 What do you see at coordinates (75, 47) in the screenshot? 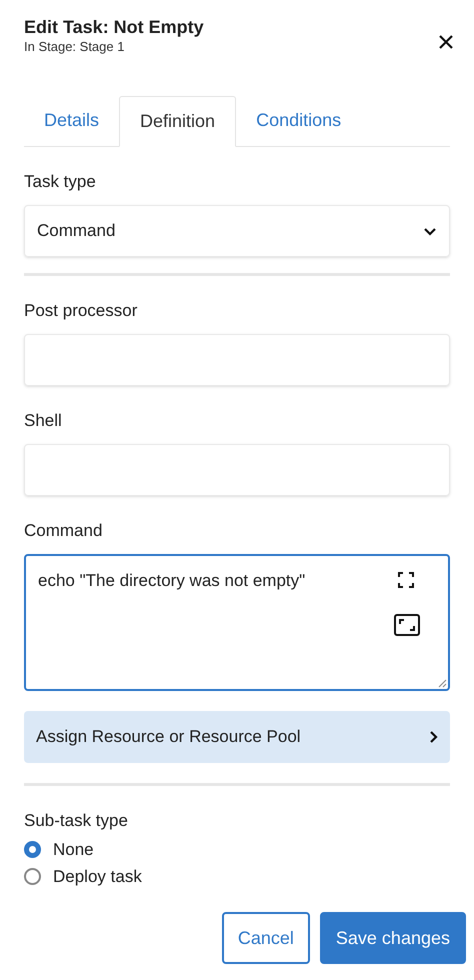
I see `stage-subtitle: In Stage: Stage 1` at bounding box center [75, 47].